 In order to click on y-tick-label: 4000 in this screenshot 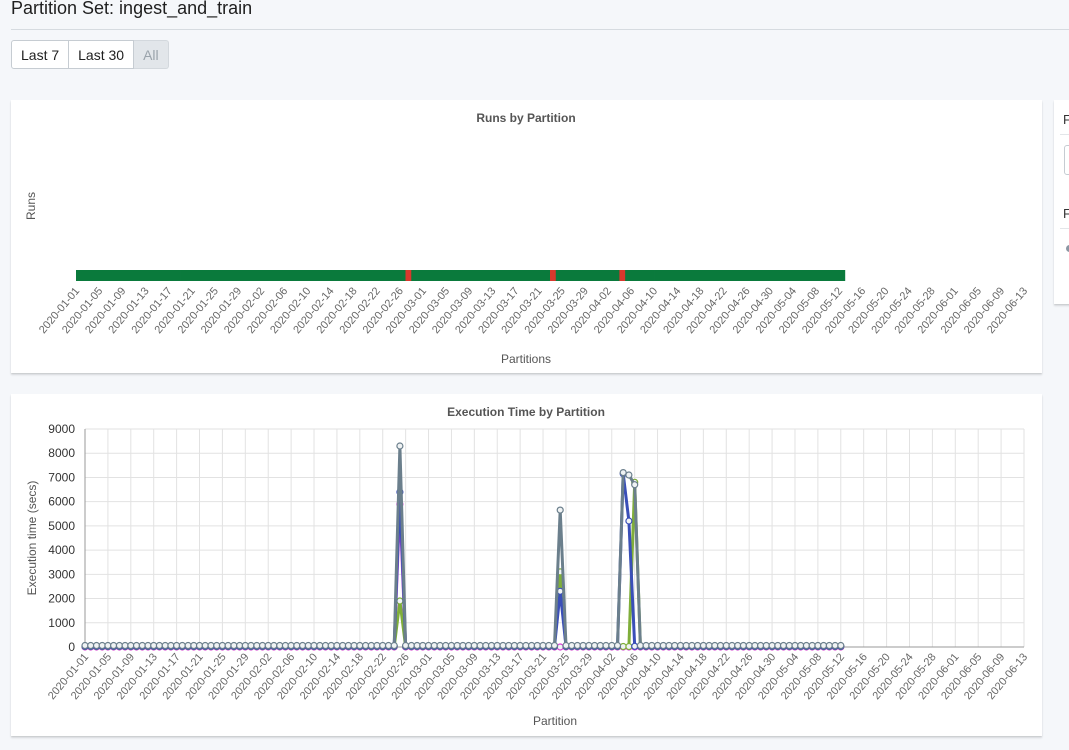, I will do `click(61, 550)`.